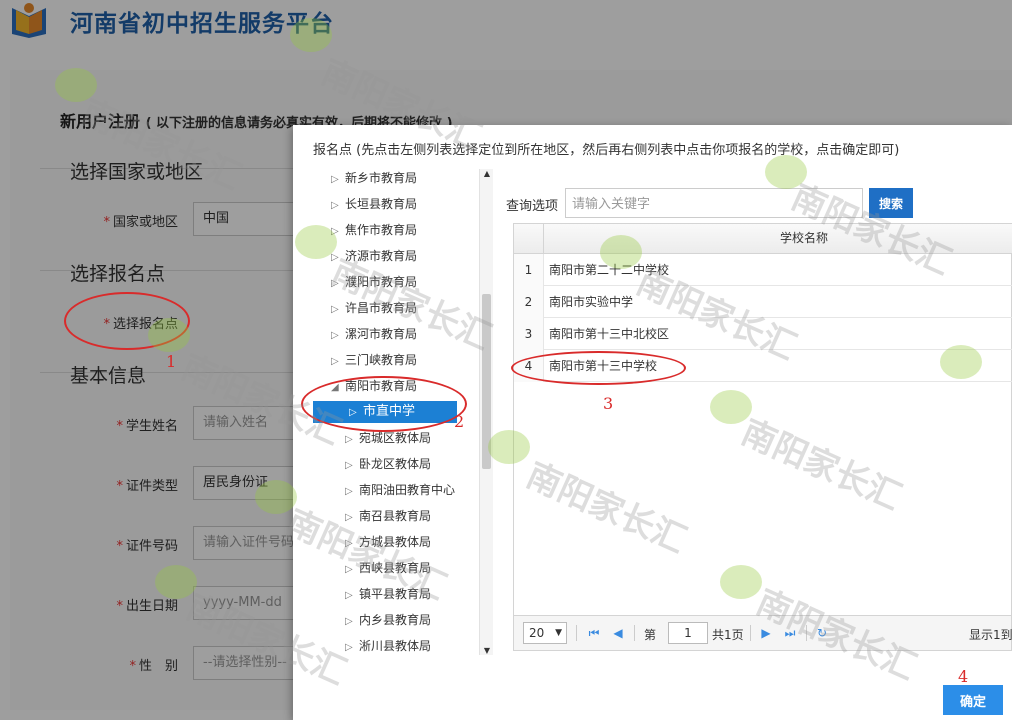 This screenshot has height=720, width=1012. I want to click on tree-node: ▷ 濮阳市教育局, so click(374, 282).